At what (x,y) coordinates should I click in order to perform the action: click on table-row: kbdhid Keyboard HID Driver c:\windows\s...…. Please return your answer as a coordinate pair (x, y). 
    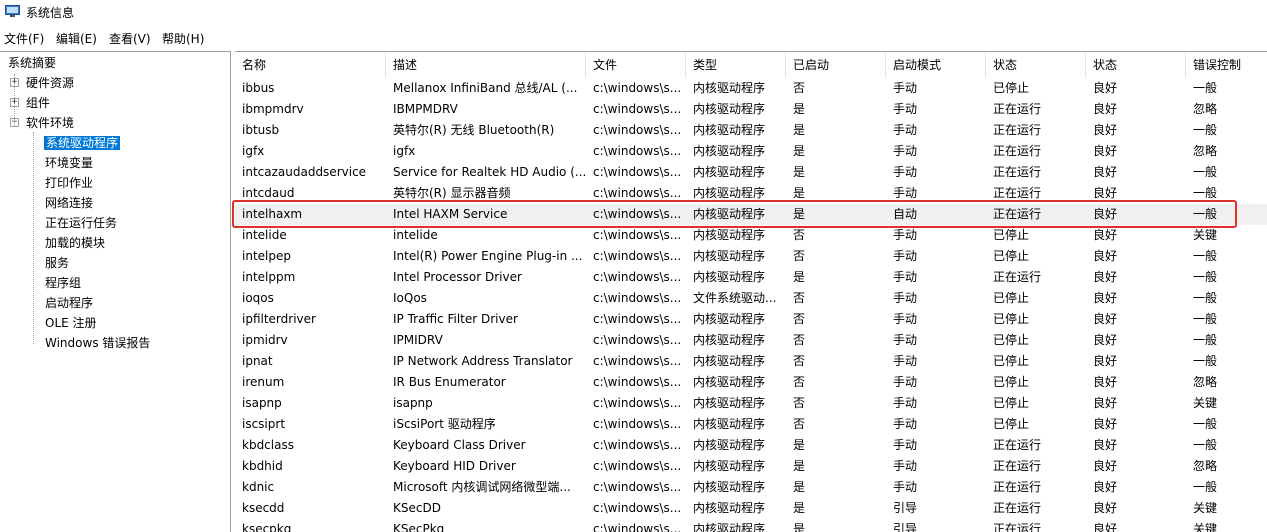
    Looking at the image, I should click on (751, 466).